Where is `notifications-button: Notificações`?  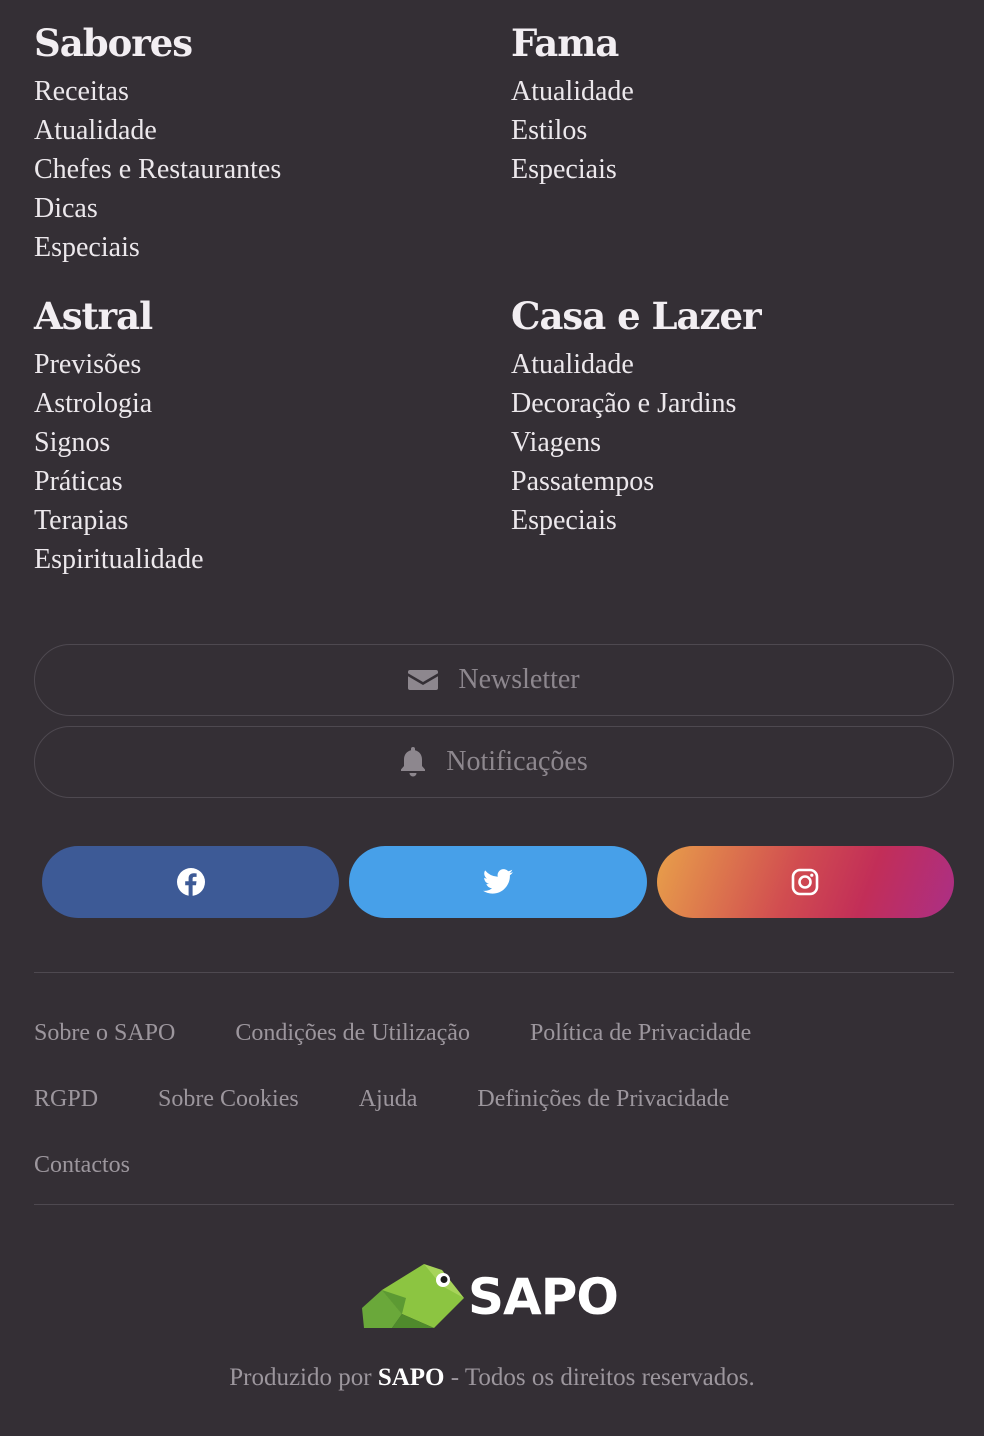 notifications-button: Notificações is located at coordinates (494, 762).